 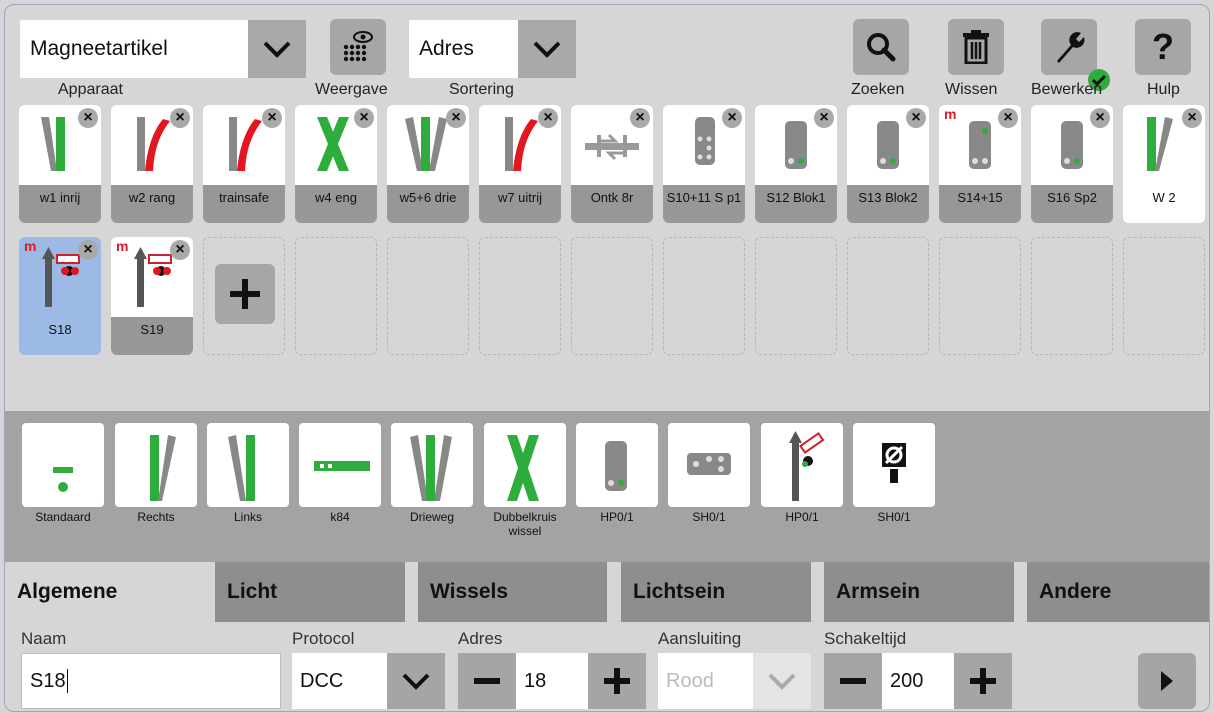 I want to click on adres-input: 18, so click(x=552, y=681).